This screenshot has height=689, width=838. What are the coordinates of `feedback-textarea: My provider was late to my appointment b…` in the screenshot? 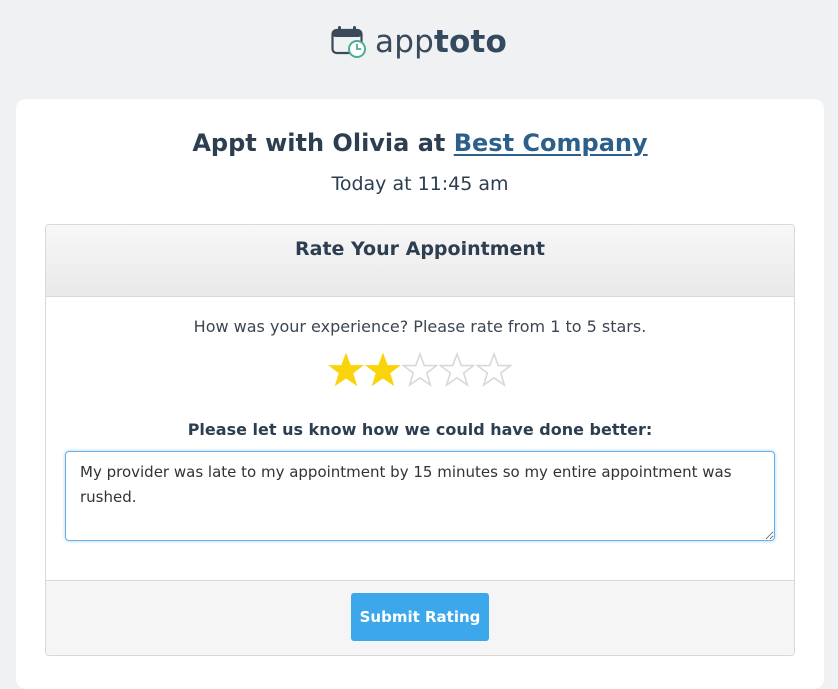 It's located at (420, 496).